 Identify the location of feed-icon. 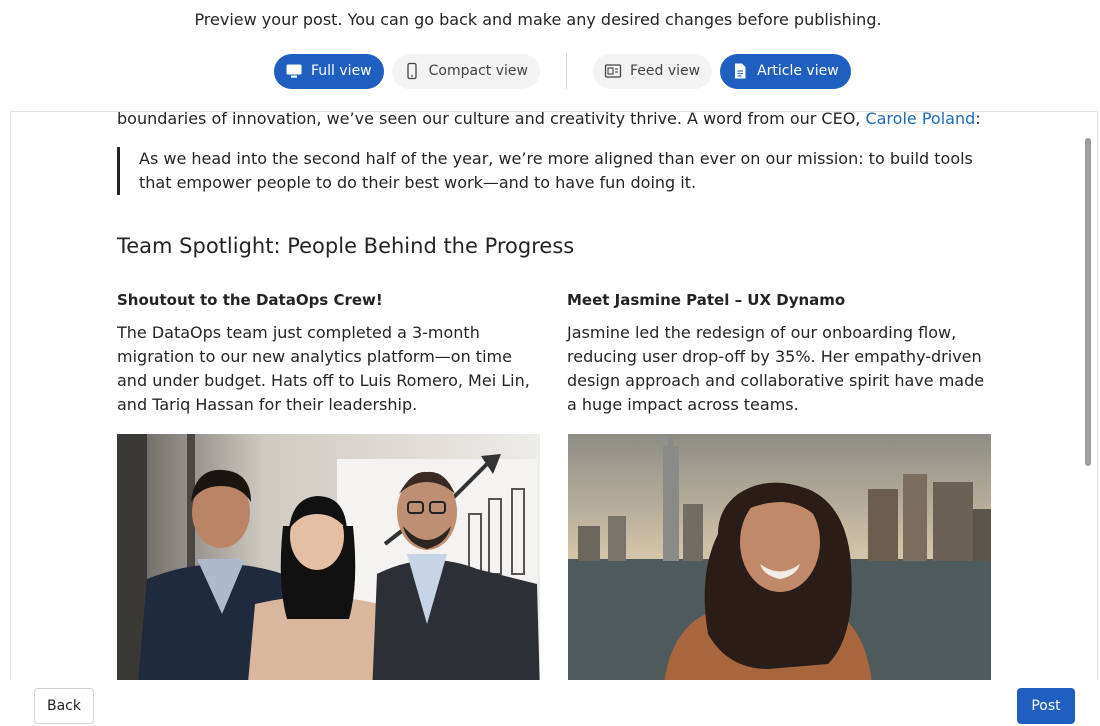
(613, 71).